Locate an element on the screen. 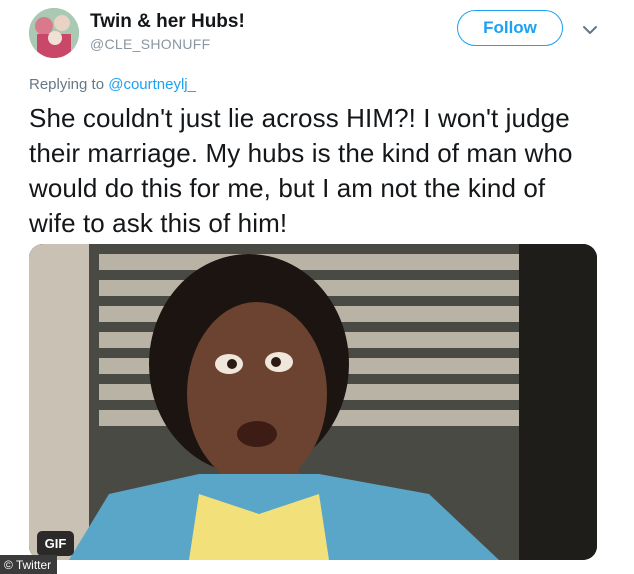 The height and width of the screenshot is (574, 634). copyright-icon: © is located at coordinates (8, 564).